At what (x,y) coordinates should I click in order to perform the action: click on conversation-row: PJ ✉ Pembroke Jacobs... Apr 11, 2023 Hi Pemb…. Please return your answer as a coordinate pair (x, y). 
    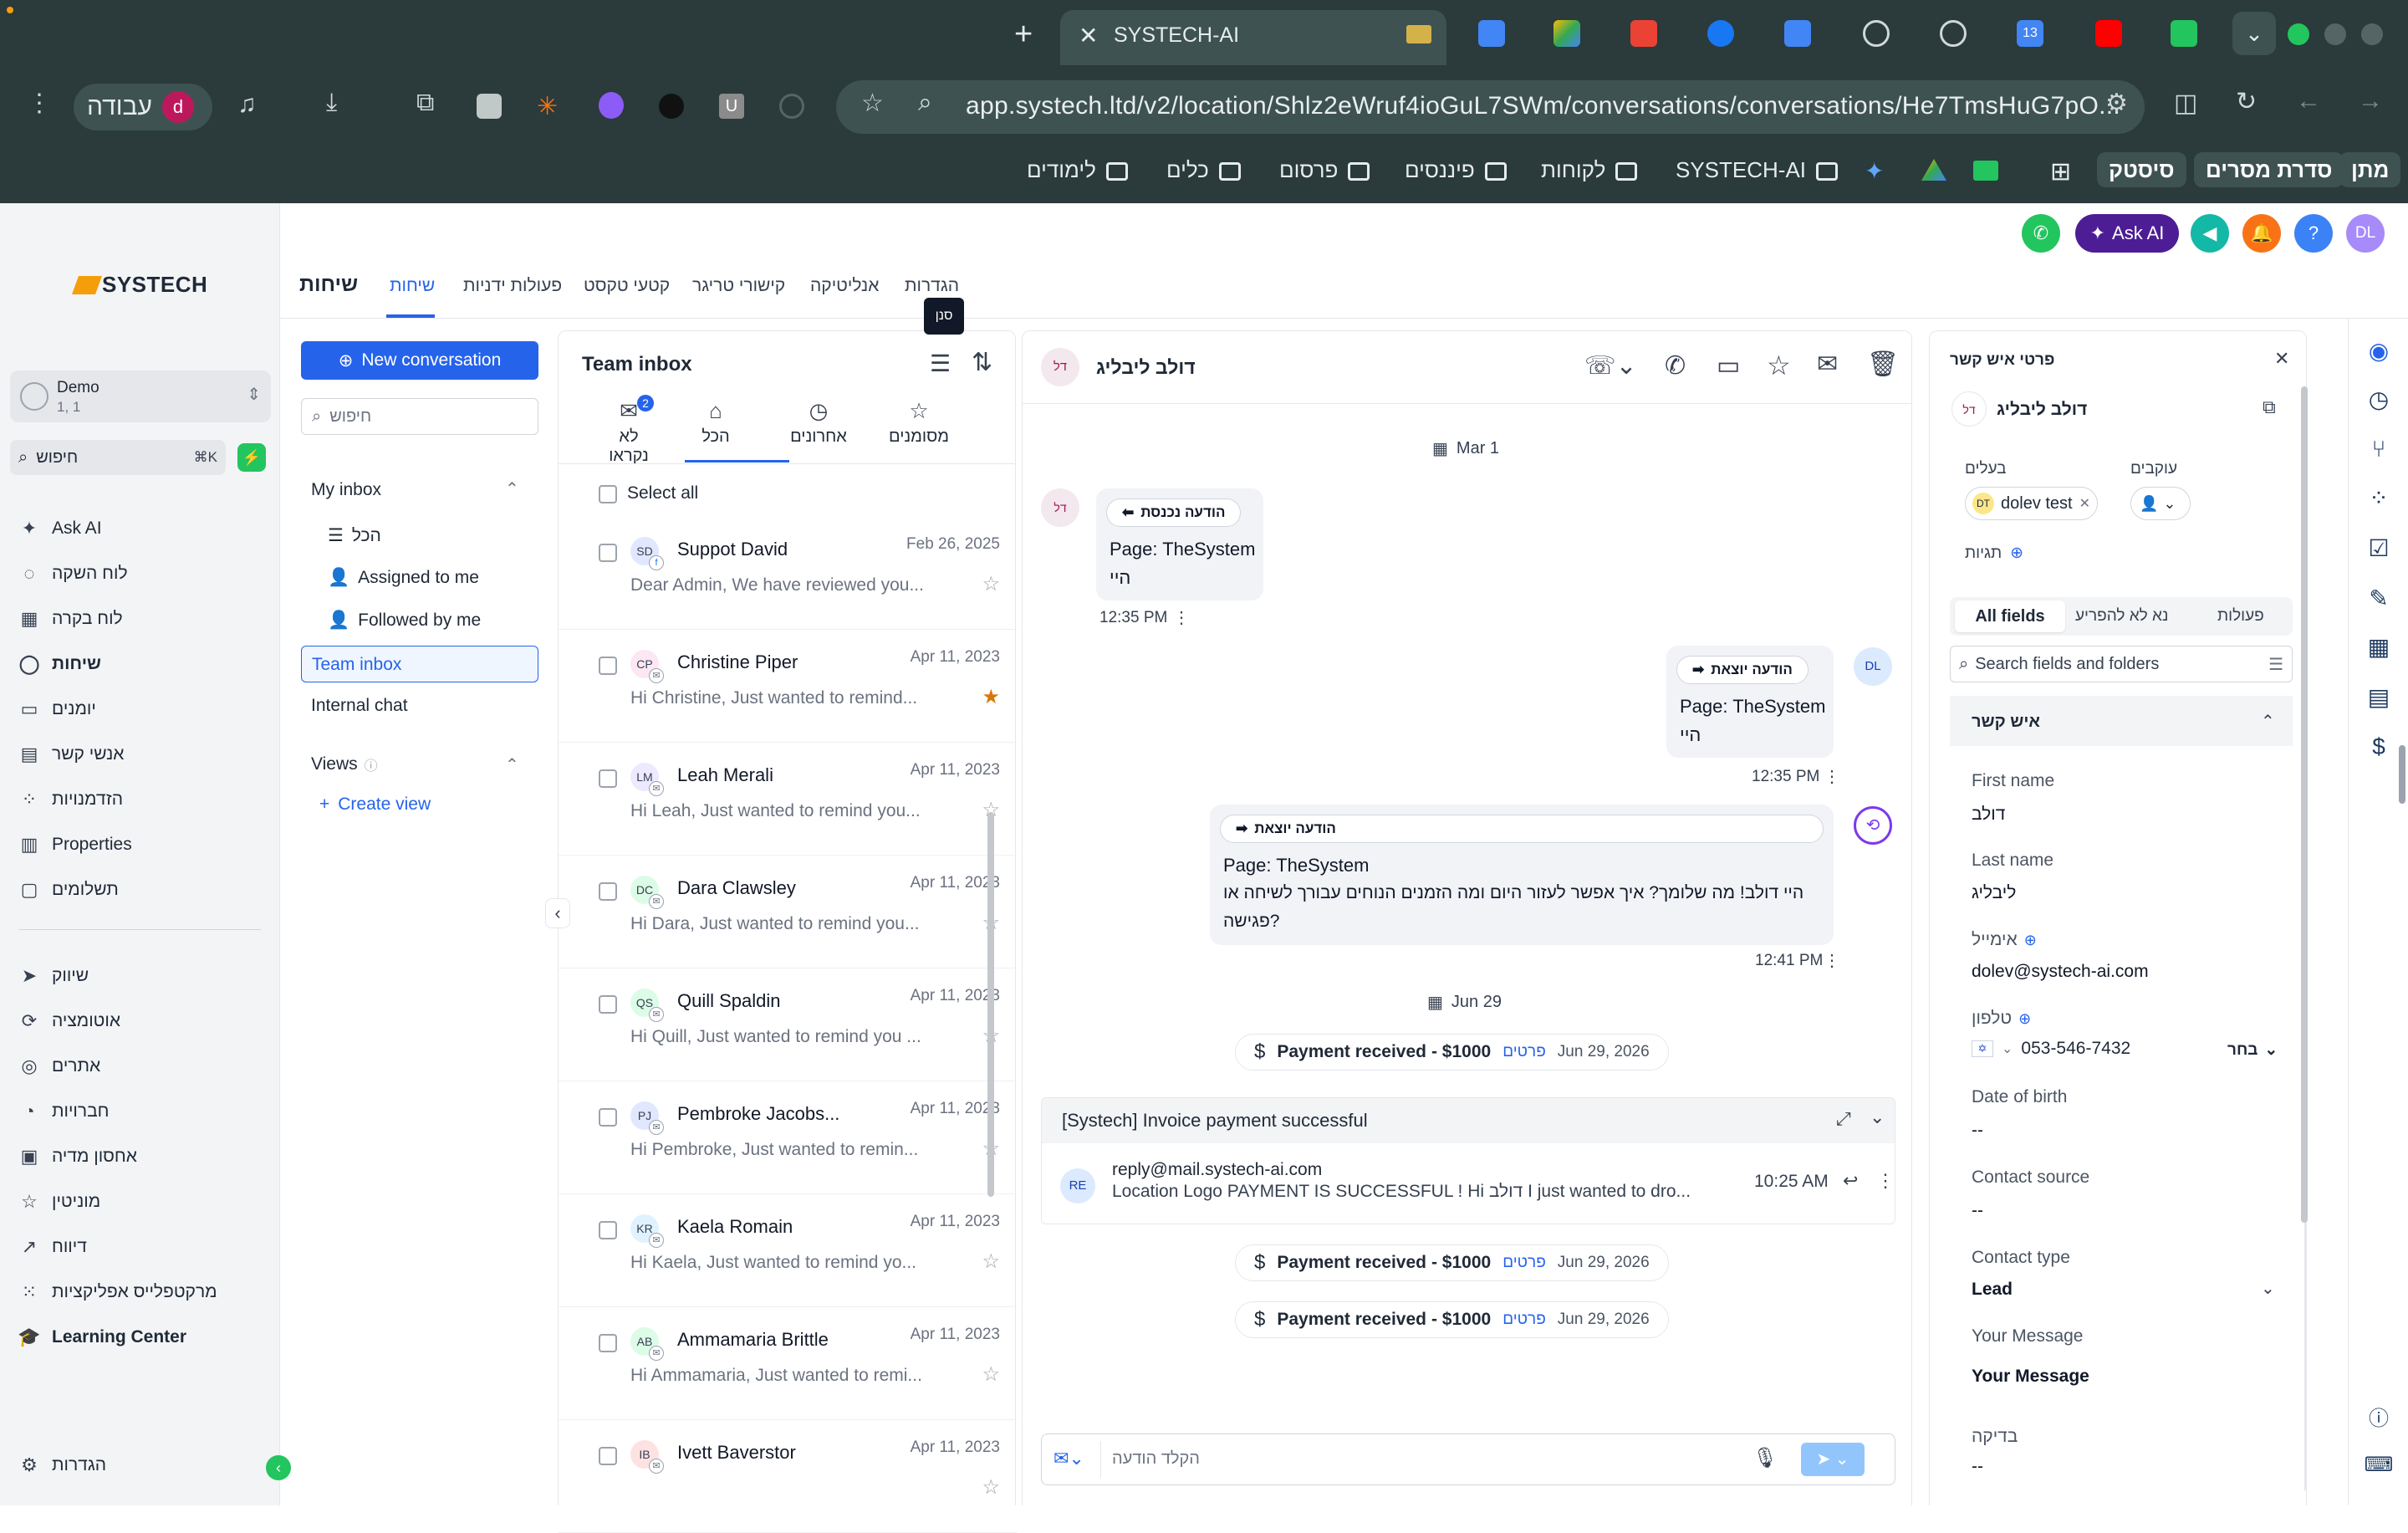
    Looking at the image, I should click on (788, 1137).